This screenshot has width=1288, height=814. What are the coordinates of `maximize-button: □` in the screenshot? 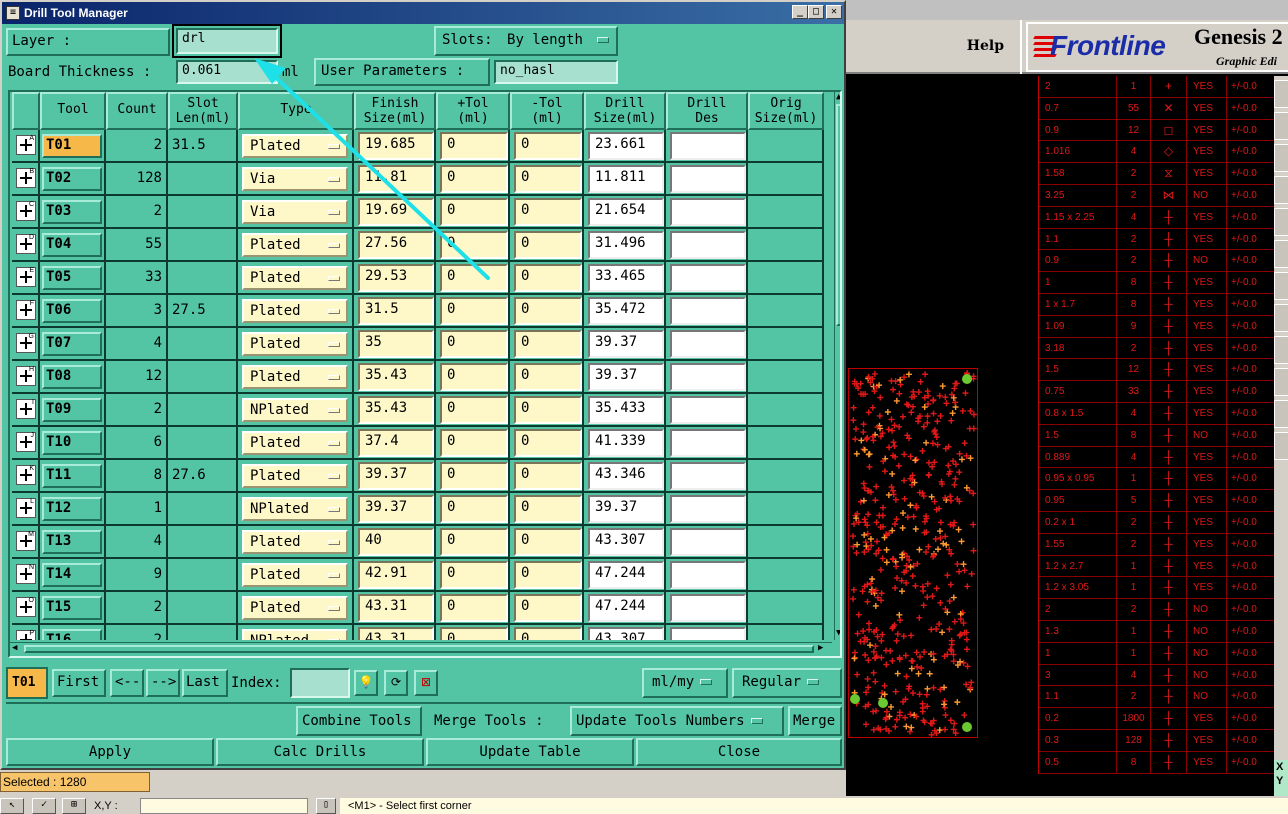 It's located at (816, 12).